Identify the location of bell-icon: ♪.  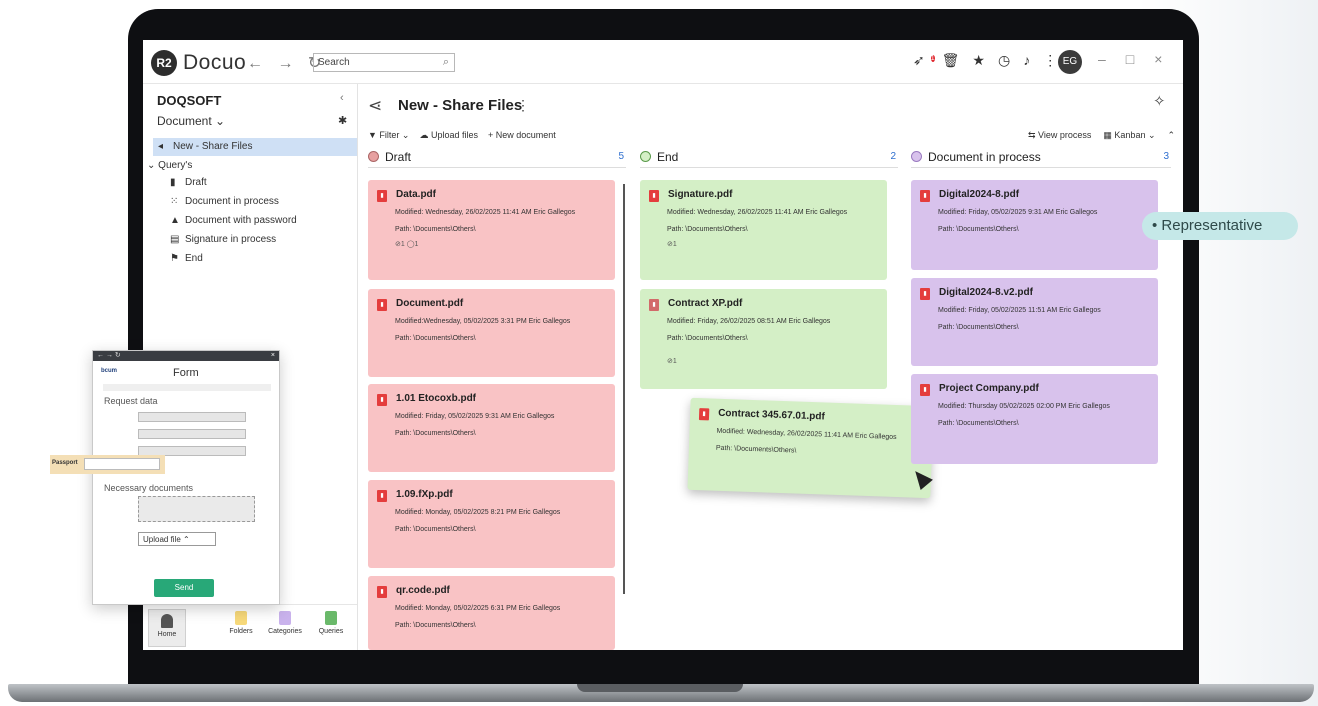
(1026, 60).